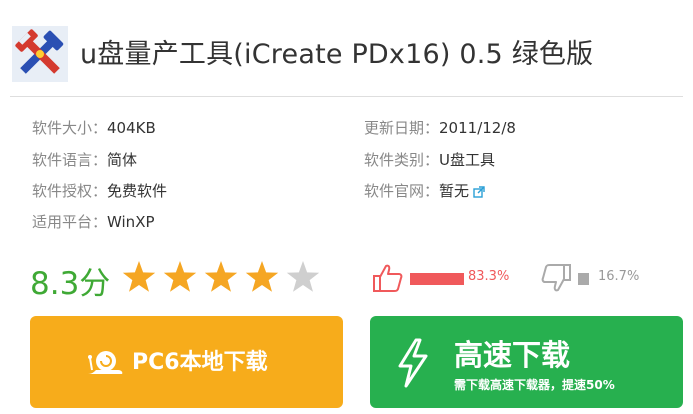 Image resolution: width=693 pixels, height=414 pixels. I want to click on info-size-label: 软件大小：, so click(70, 128).